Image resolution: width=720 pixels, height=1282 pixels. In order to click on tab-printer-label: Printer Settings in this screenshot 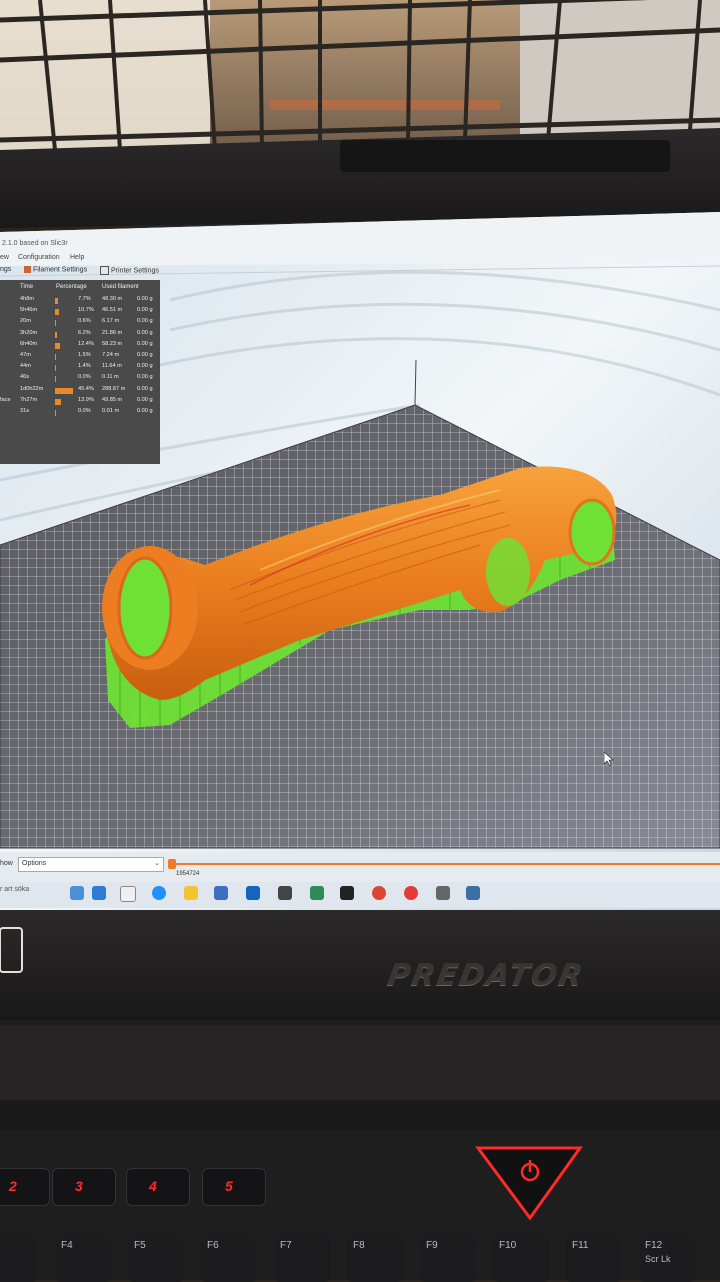, I will do `click(135, 271)`.